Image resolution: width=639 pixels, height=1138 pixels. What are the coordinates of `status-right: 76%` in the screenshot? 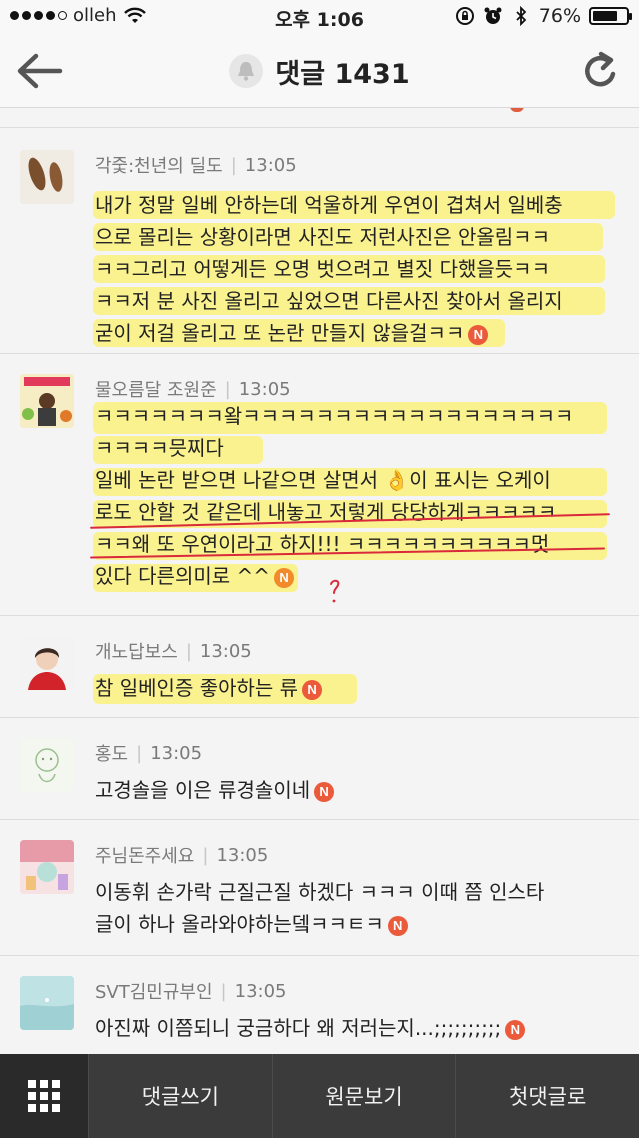 It's located at (543, 16).